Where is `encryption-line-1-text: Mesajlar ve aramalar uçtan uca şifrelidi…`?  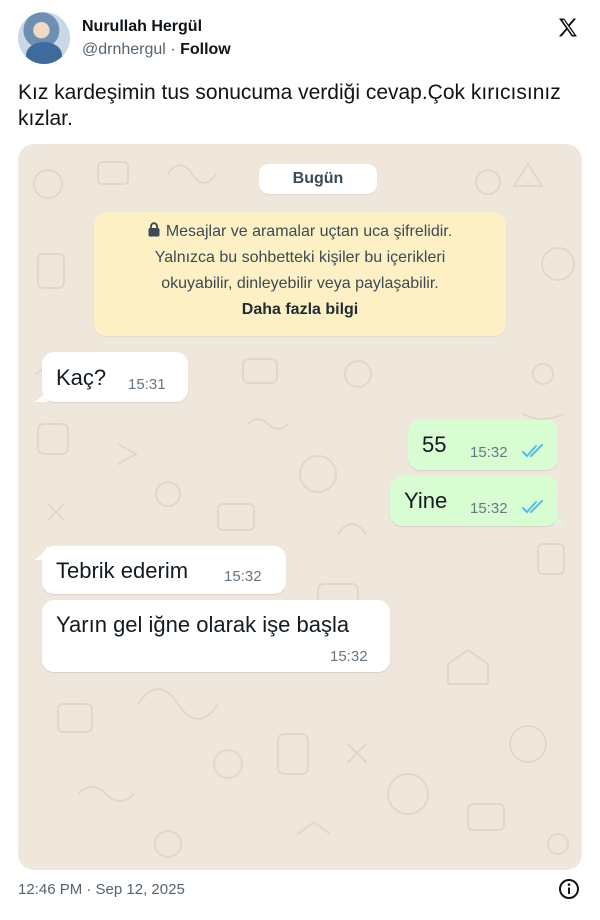 encryption-line-1-text: Mesajlar ve aramalar uçtan uca şifrelidi… is located at coordinates (309, 231).